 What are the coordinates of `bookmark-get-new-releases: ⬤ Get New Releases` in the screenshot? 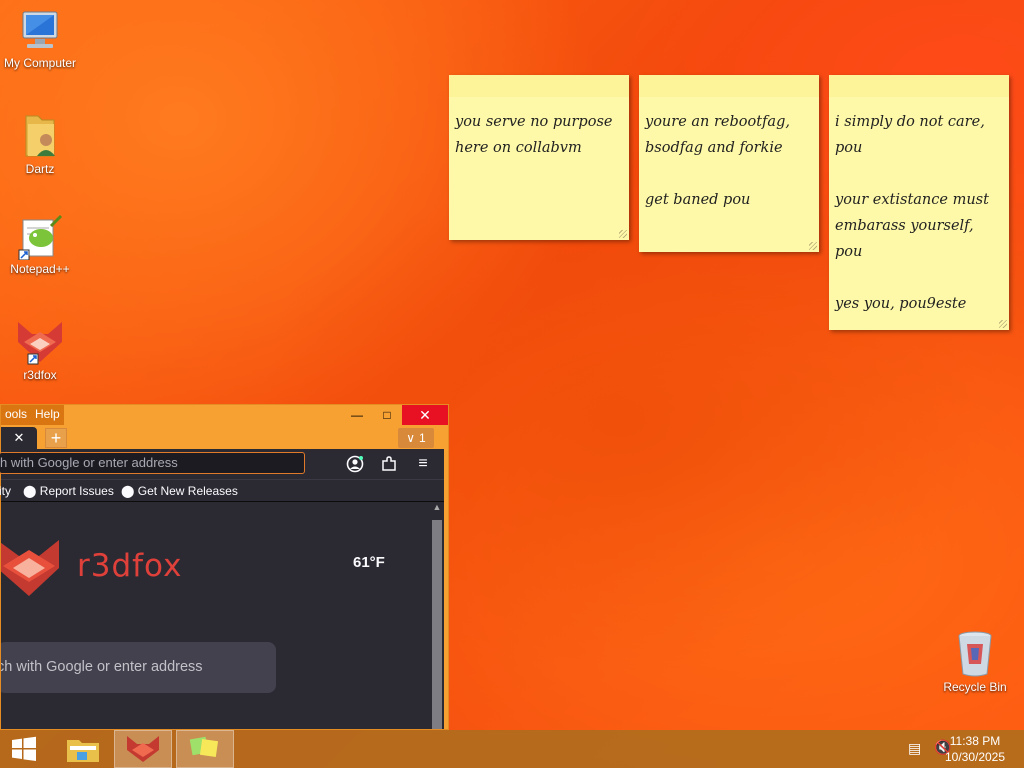 It's located at (179, 491).